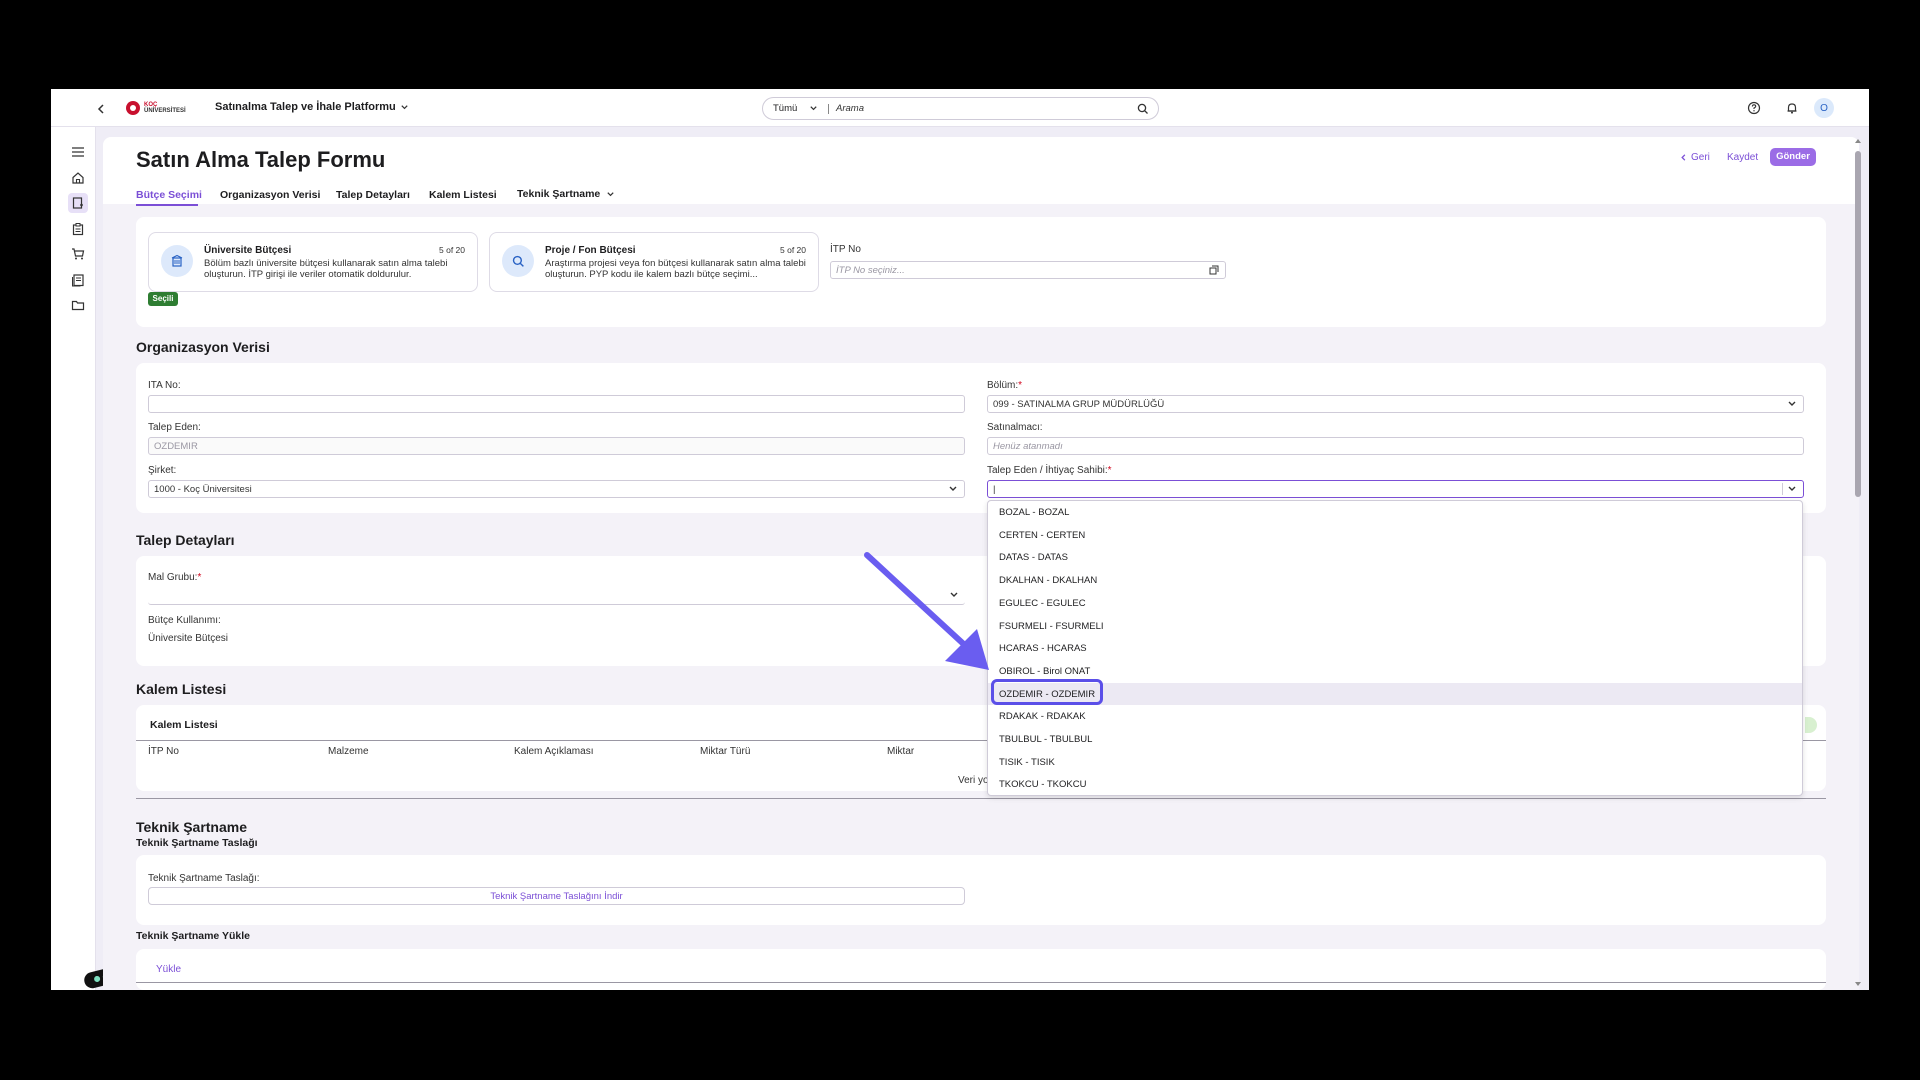 The image size is (1920, 1080). What do you see at coordinates (1047, 692) in the screenshot?
I see `highlight-box` at bounding box center [1047, 692].